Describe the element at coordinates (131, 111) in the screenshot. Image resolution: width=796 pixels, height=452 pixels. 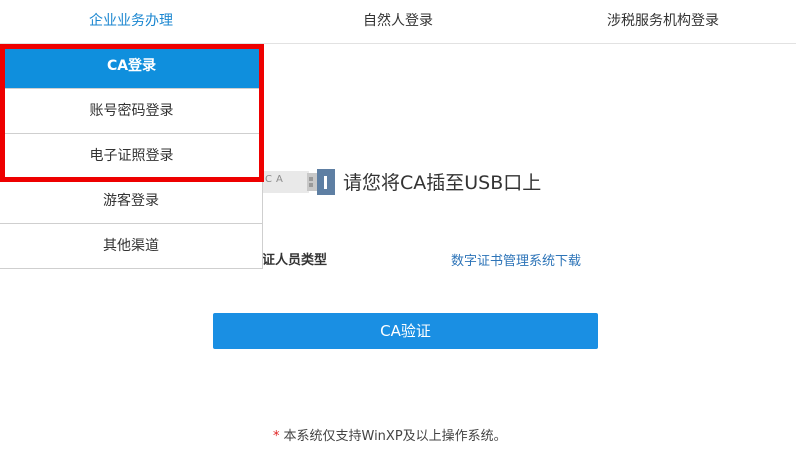
I see `menu-item-password-login: 账号密码登录` at that location.